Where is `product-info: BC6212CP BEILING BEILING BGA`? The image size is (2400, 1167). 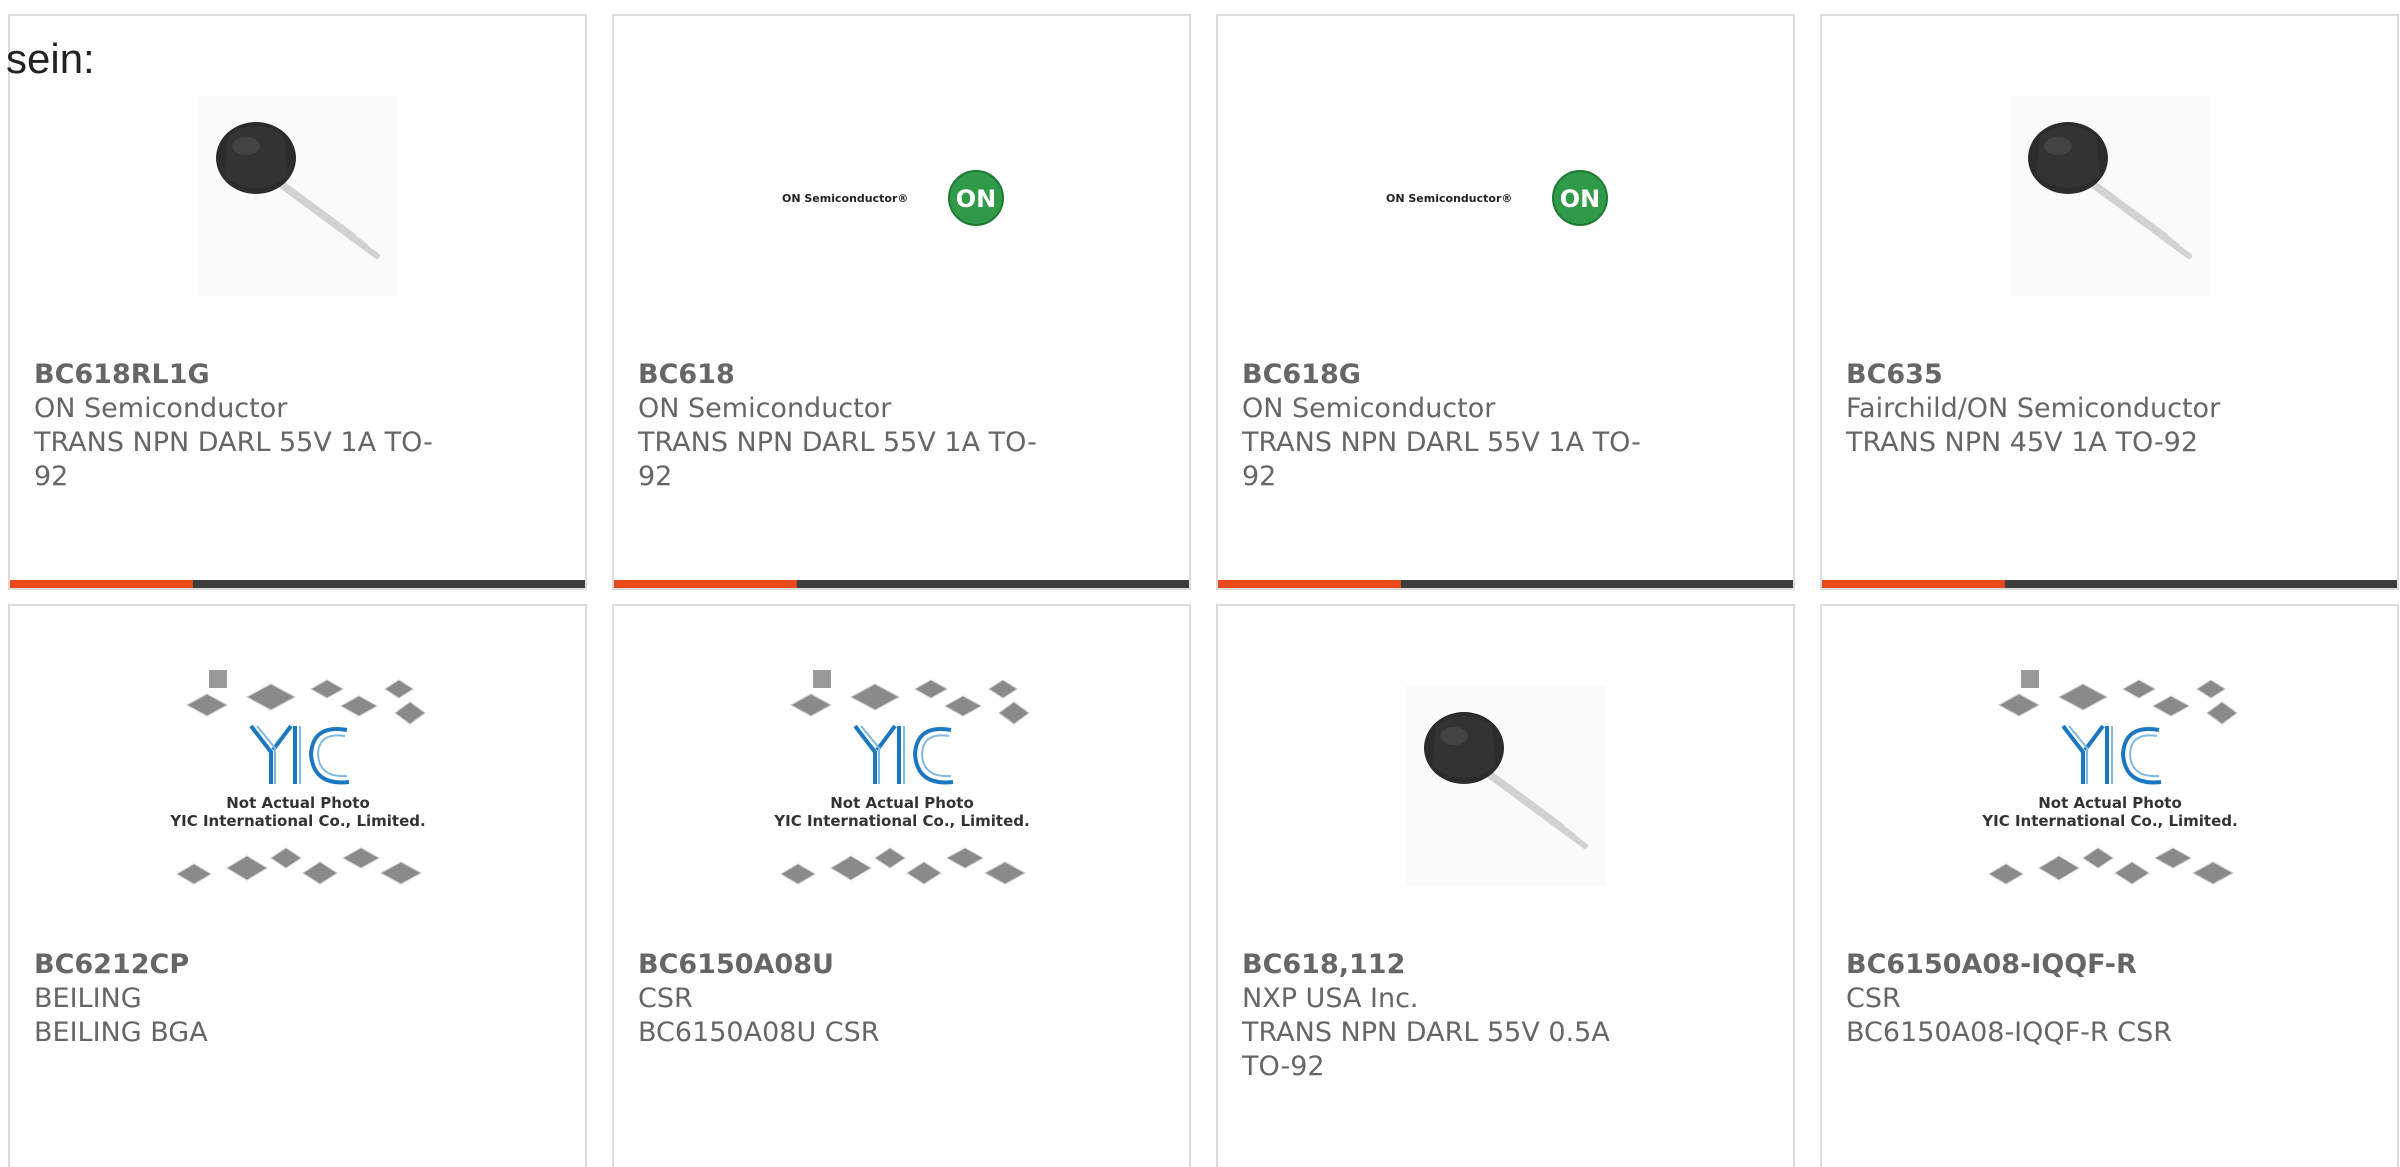 product-info: BC6212CP BEILING BEILING BGA is located at coordinates (284, 999).